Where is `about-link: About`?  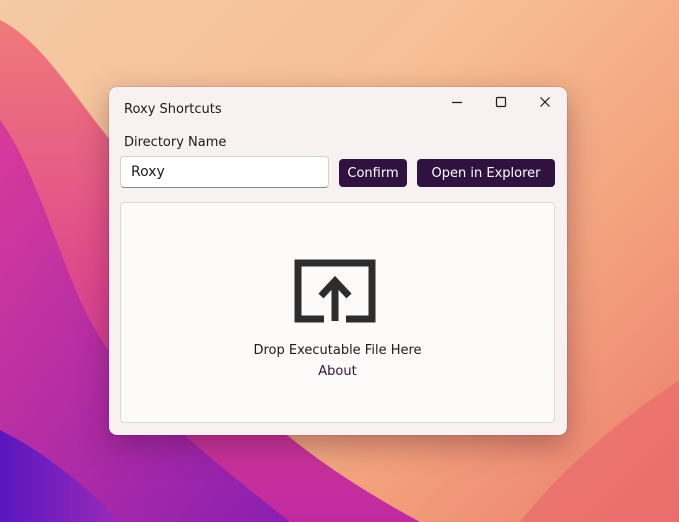
about-link: About is located at coordinates (337, 371).